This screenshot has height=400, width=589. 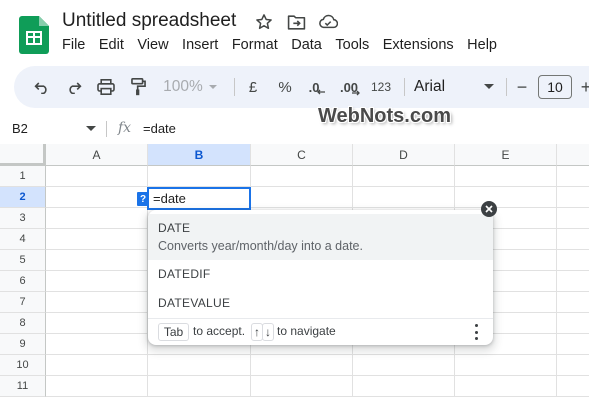 I want to click on row-header-1: 1, so click(x=23, y=176).